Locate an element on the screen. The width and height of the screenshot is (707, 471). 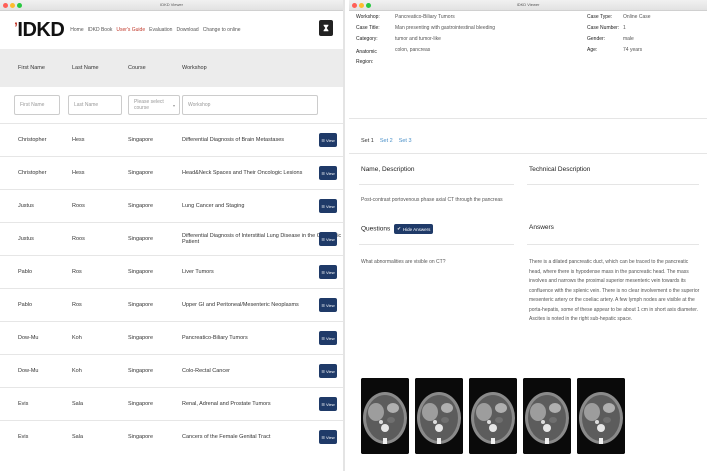
last-name-cell: Hess is located at coordinates (78, 173).